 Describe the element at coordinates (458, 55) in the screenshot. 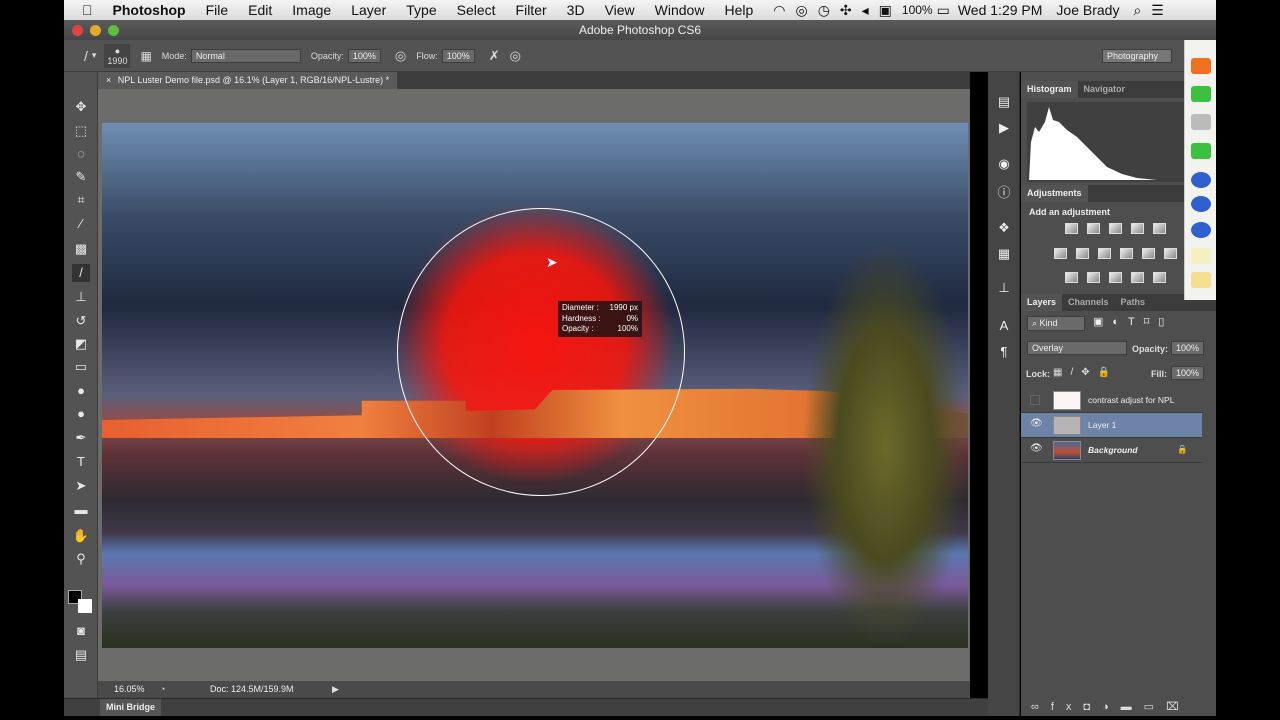

I see `flow-field: 100%` at that location.